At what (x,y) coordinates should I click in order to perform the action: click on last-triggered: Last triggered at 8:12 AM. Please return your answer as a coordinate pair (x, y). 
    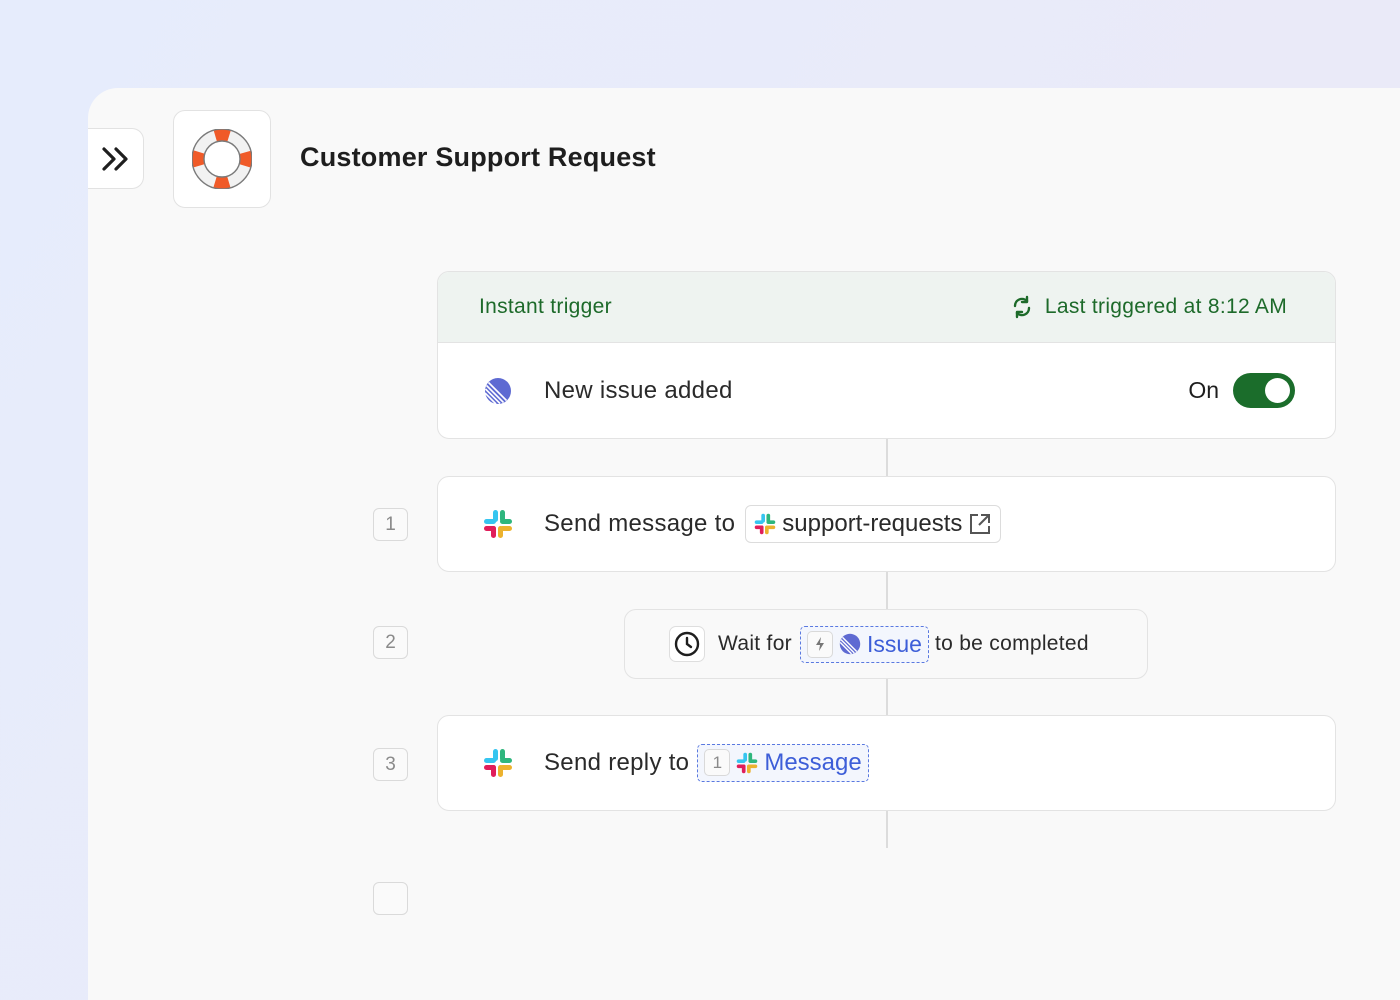
    Looking at the image, I should click on (1149, 307).